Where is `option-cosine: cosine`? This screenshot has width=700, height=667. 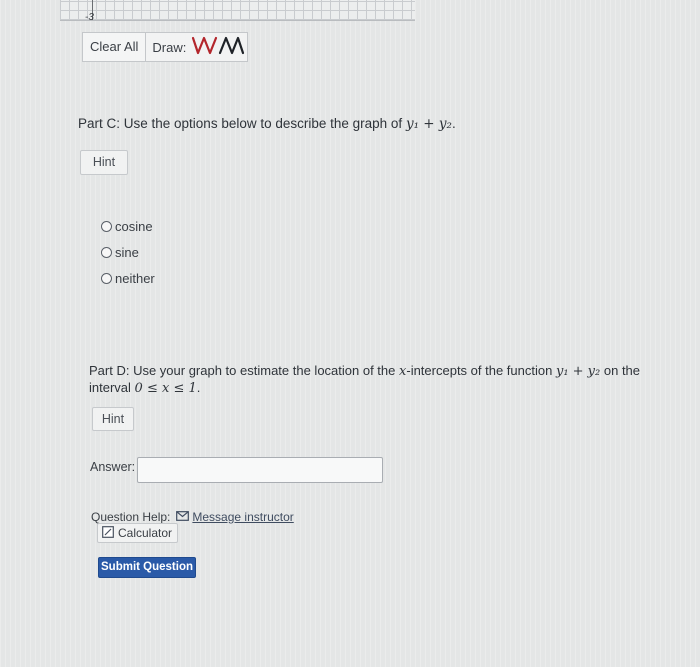
option-cosine: cosine is located at coordinates (127, 226).